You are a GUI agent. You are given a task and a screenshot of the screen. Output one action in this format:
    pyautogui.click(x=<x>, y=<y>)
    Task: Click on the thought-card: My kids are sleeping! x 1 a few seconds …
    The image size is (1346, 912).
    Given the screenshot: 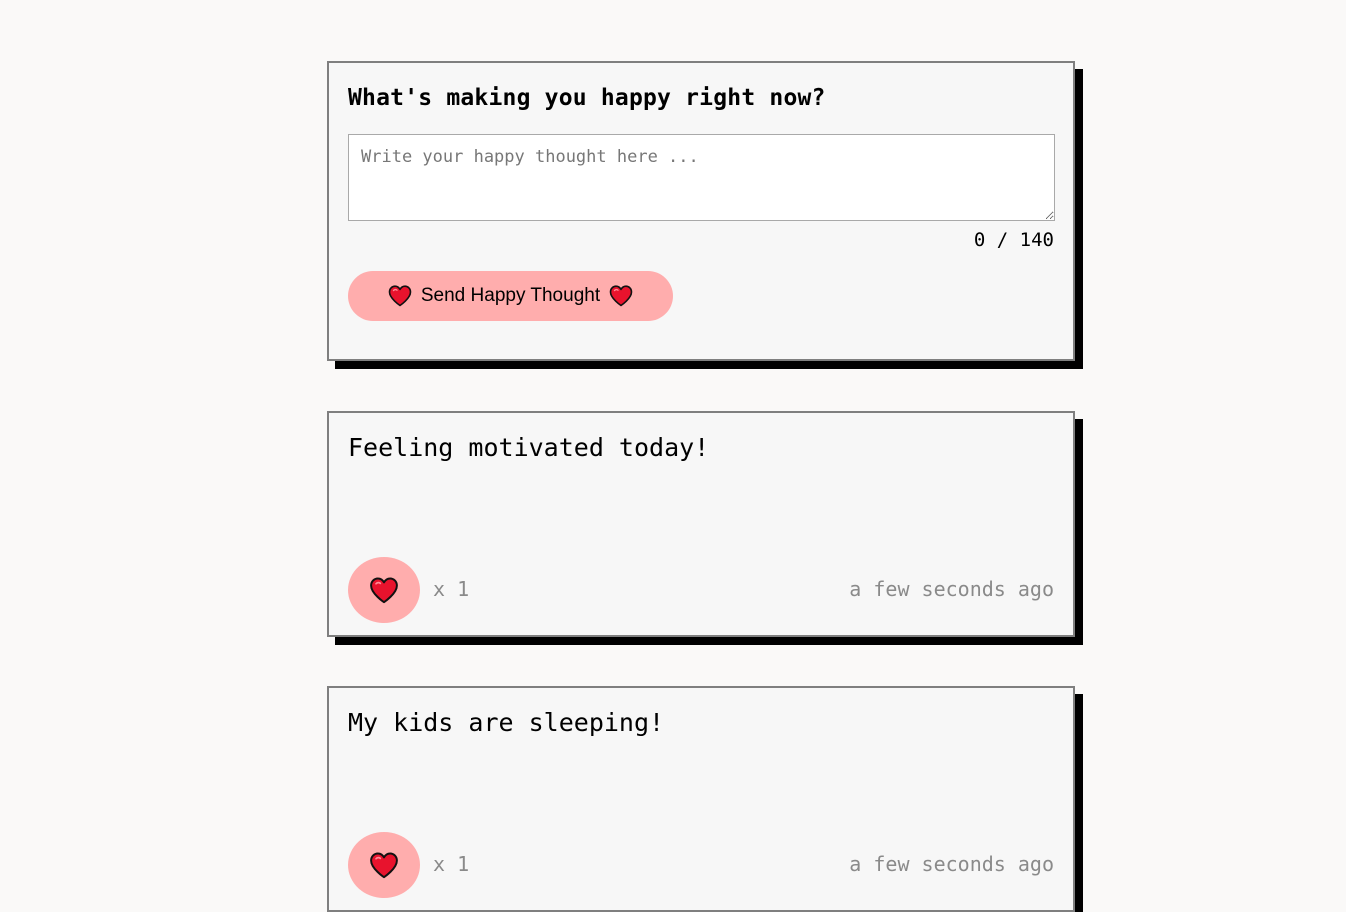 What is the action you would take?
    pyautogui.click(x=701, y=799)
    